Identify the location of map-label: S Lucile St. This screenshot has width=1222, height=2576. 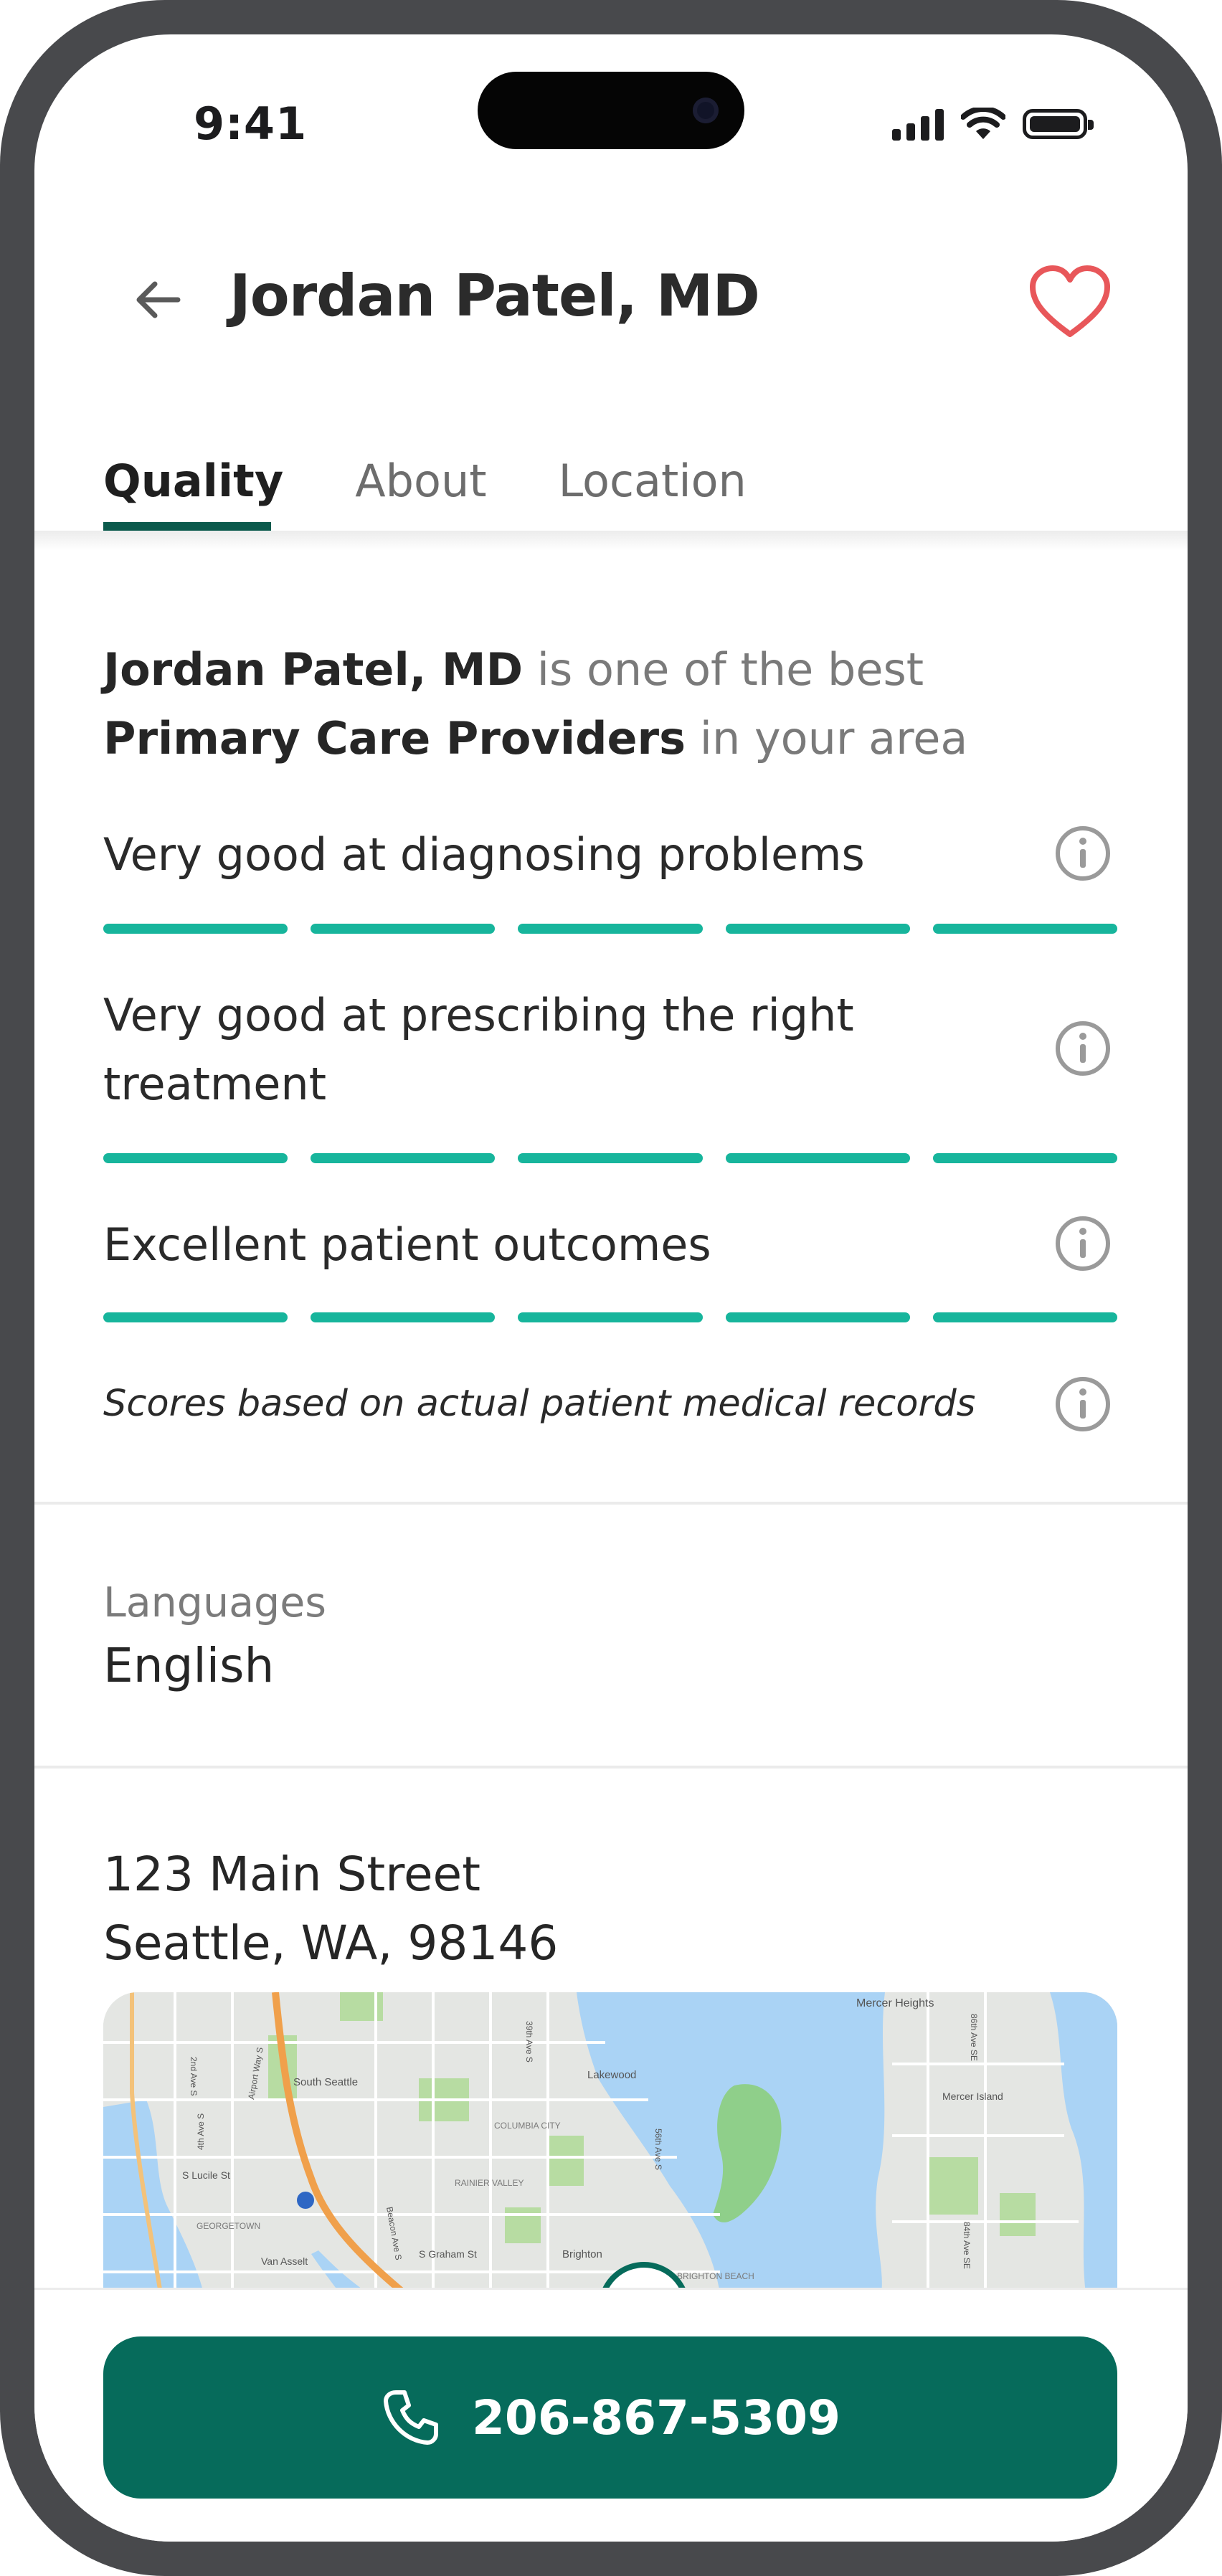
(206, 2175).